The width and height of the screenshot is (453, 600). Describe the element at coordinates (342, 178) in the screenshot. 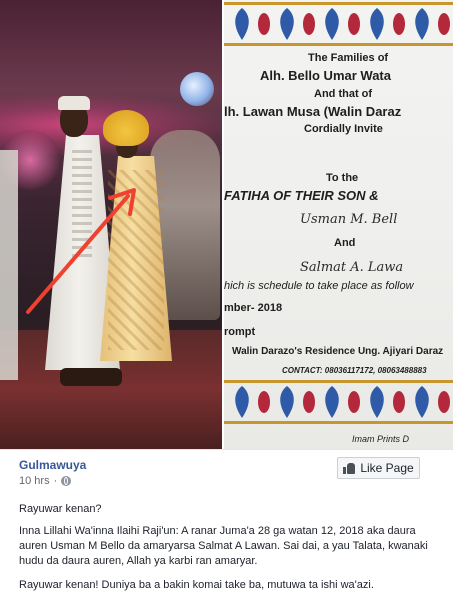

I see `invitation-to-the: To the` at that location.